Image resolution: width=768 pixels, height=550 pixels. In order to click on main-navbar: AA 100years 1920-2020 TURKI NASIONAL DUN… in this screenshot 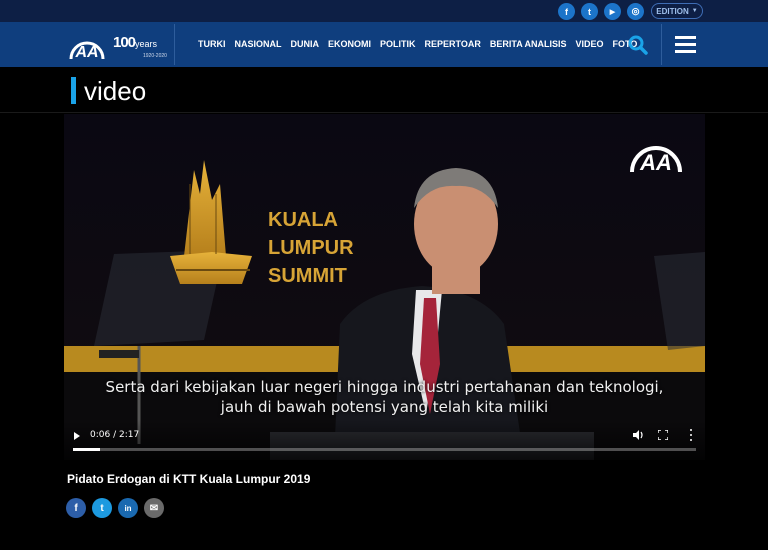, I will do `click(384, 44)`.